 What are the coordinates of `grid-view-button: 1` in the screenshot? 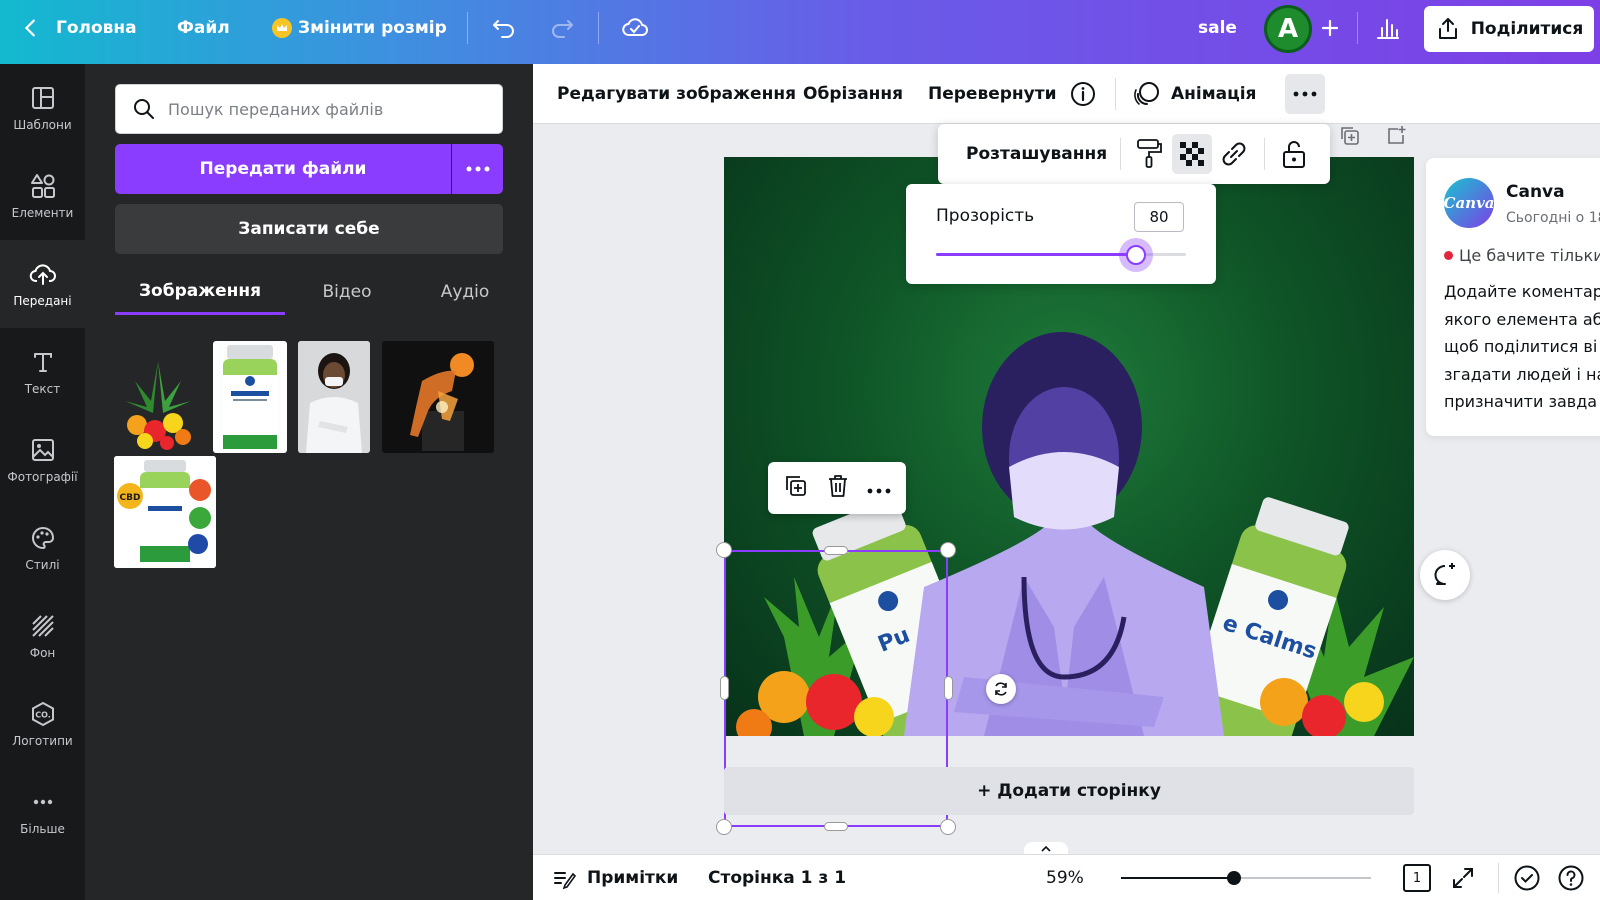 It's located at (1417, 878).